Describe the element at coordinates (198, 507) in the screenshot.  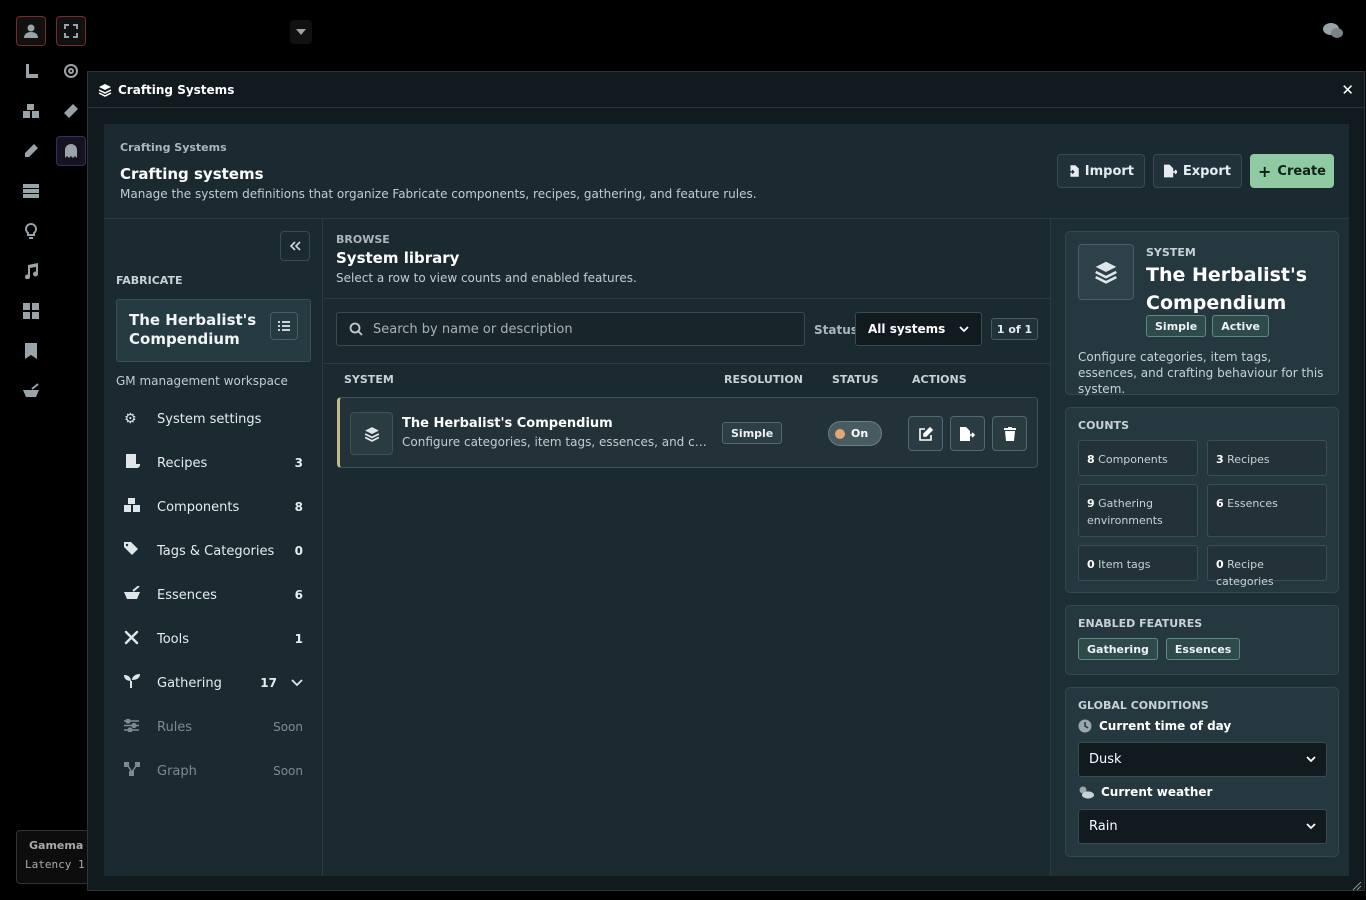
I see `sidebar-item-label: Components` at that location.